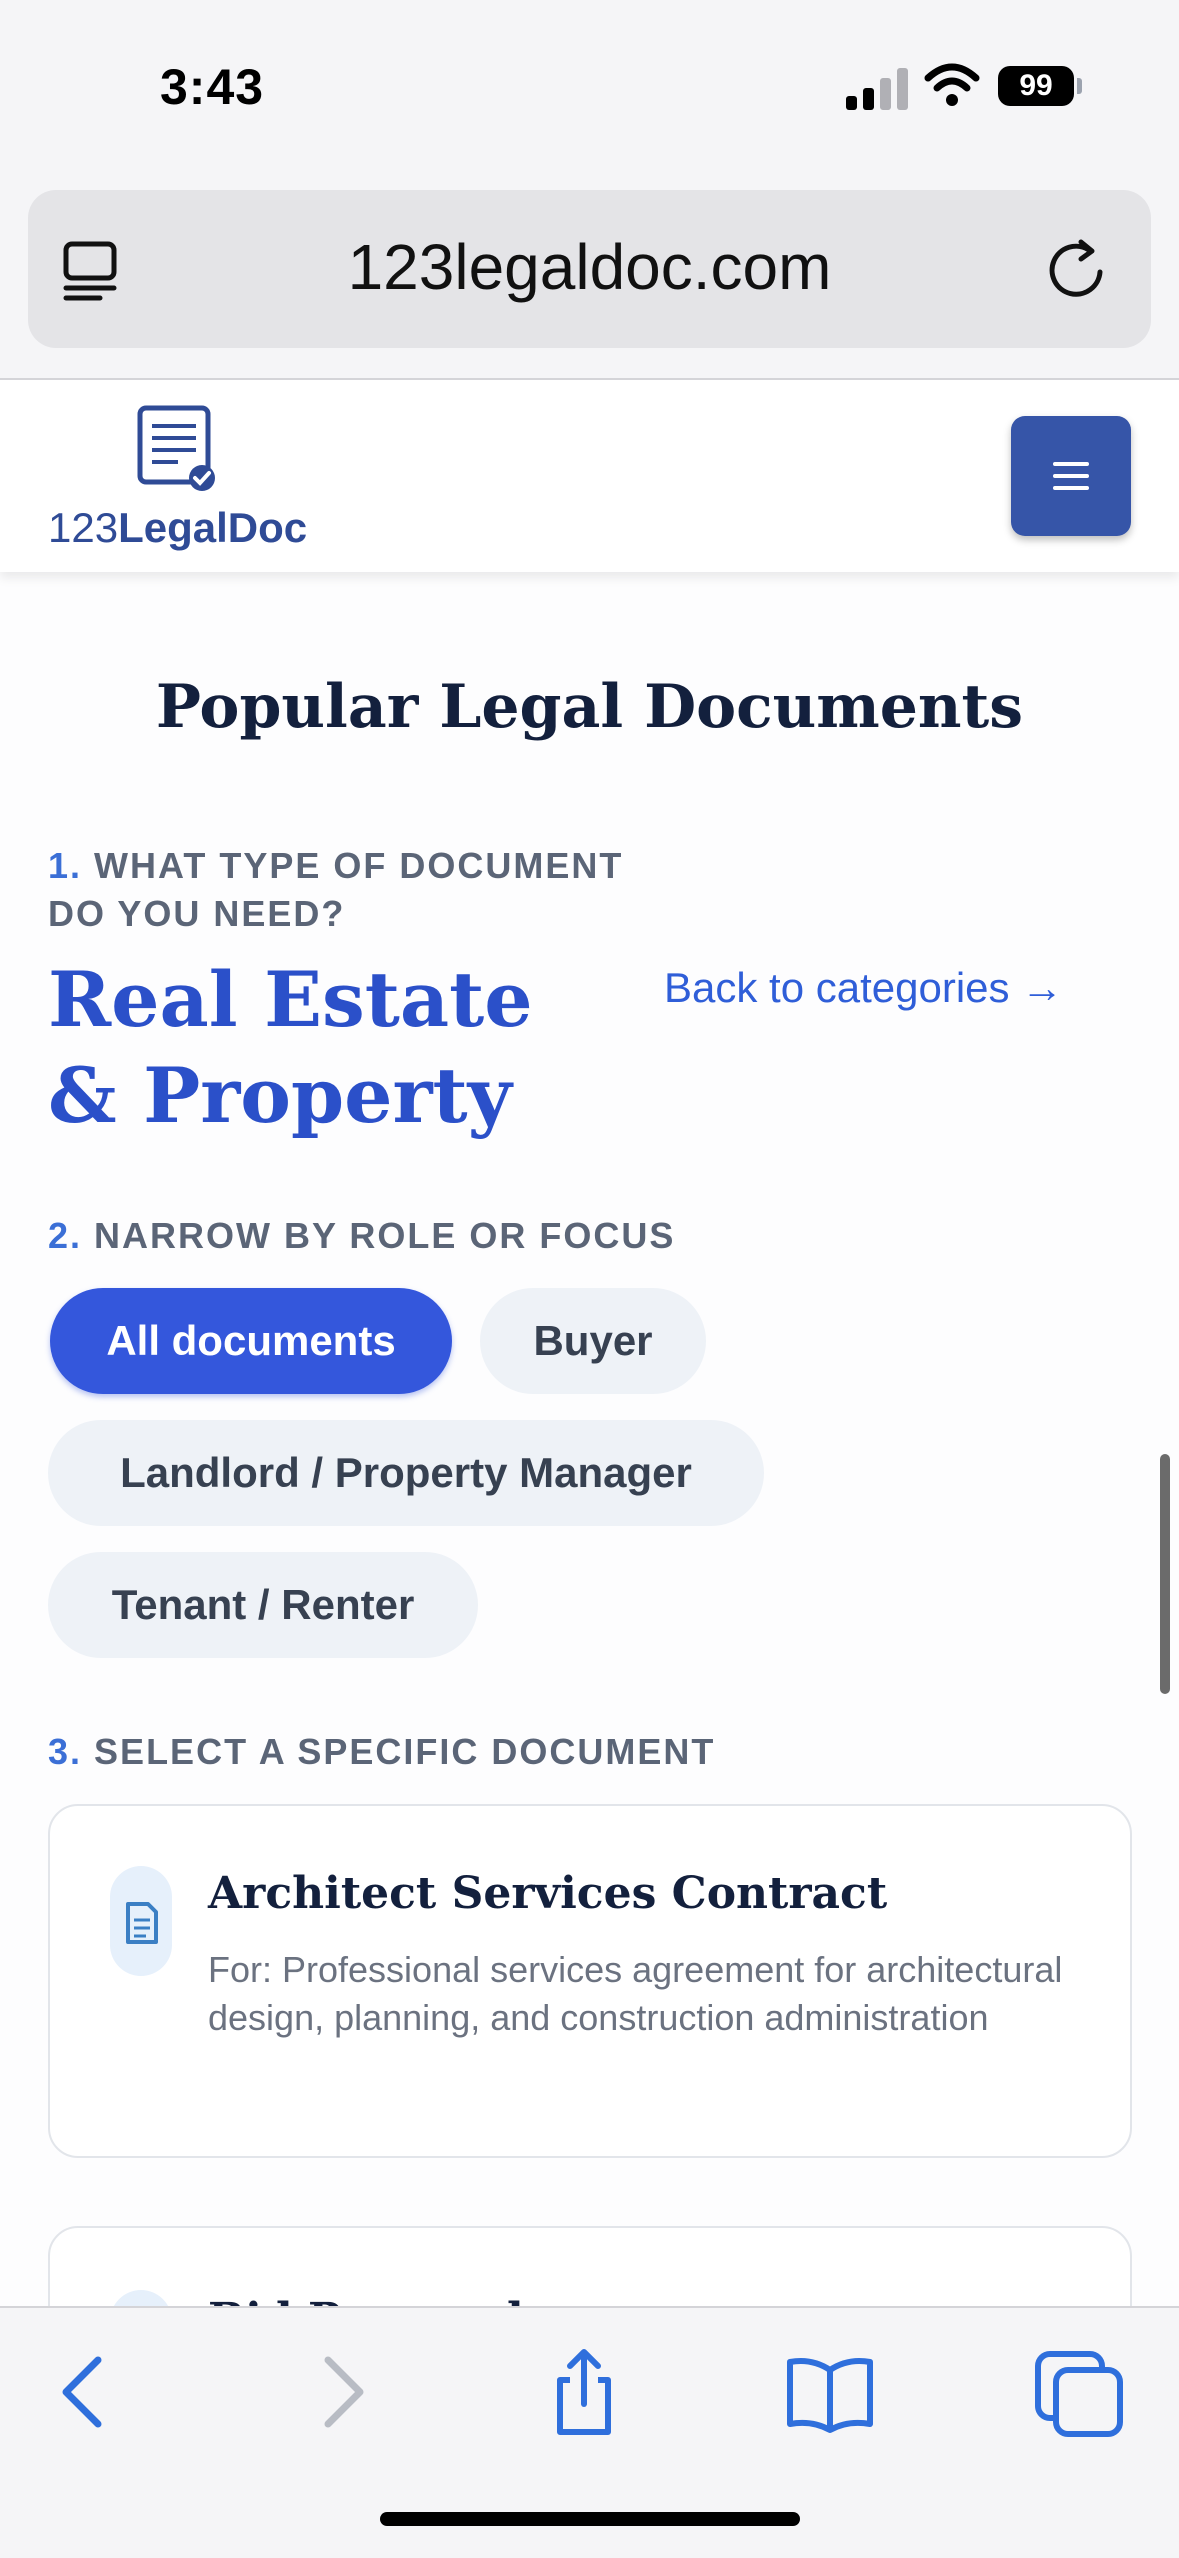  I want to click on step1-label: 1. WHAT TYPE OF DOCUMENT DO YOU NEED?, so click(348, 890).